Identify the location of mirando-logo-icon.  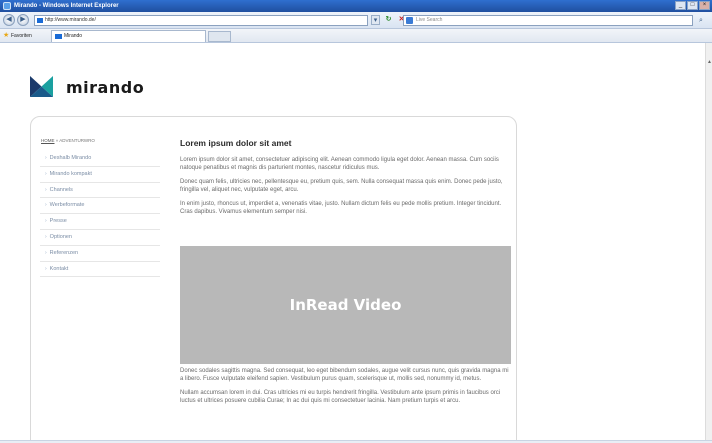
(41, 86).